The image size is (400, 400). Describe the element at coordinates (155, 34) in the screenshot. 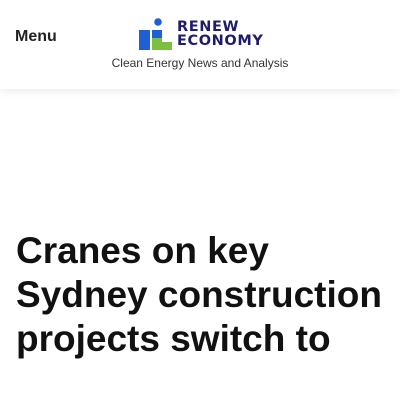

I see `renew-economy-logo-icon` at that location.